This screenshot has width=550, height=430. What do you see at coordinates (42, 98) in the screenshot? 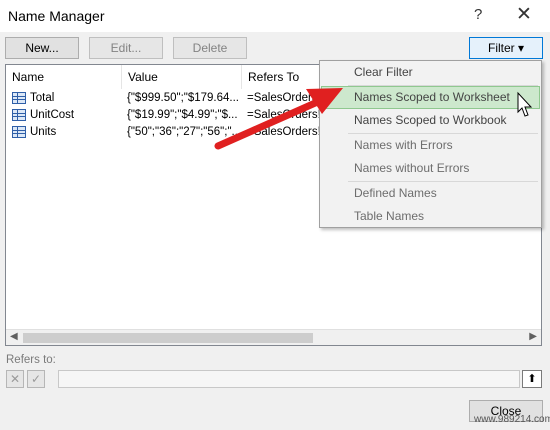
I see `row-name: Total` at bounding box center [42, 98].